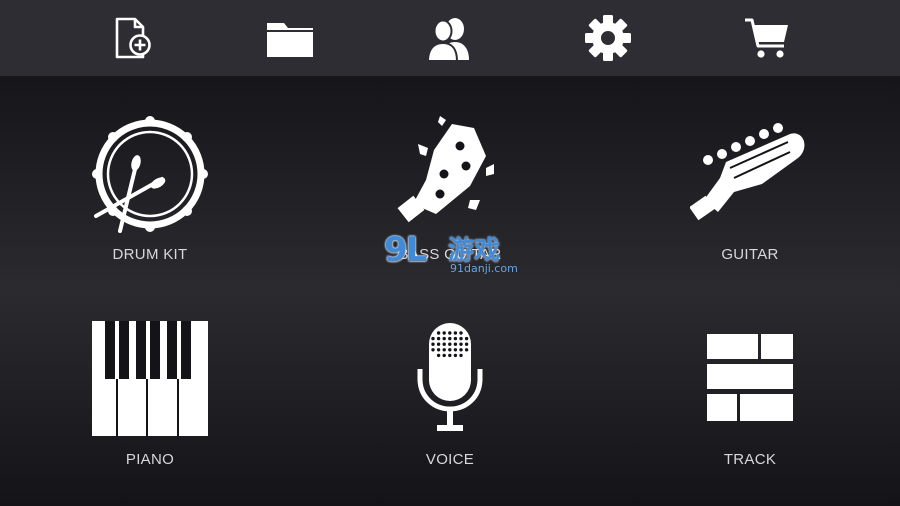  Describe the element at coordinates (750, 254) in the screenshot. I see `tile-label: GUITAR` at that location.